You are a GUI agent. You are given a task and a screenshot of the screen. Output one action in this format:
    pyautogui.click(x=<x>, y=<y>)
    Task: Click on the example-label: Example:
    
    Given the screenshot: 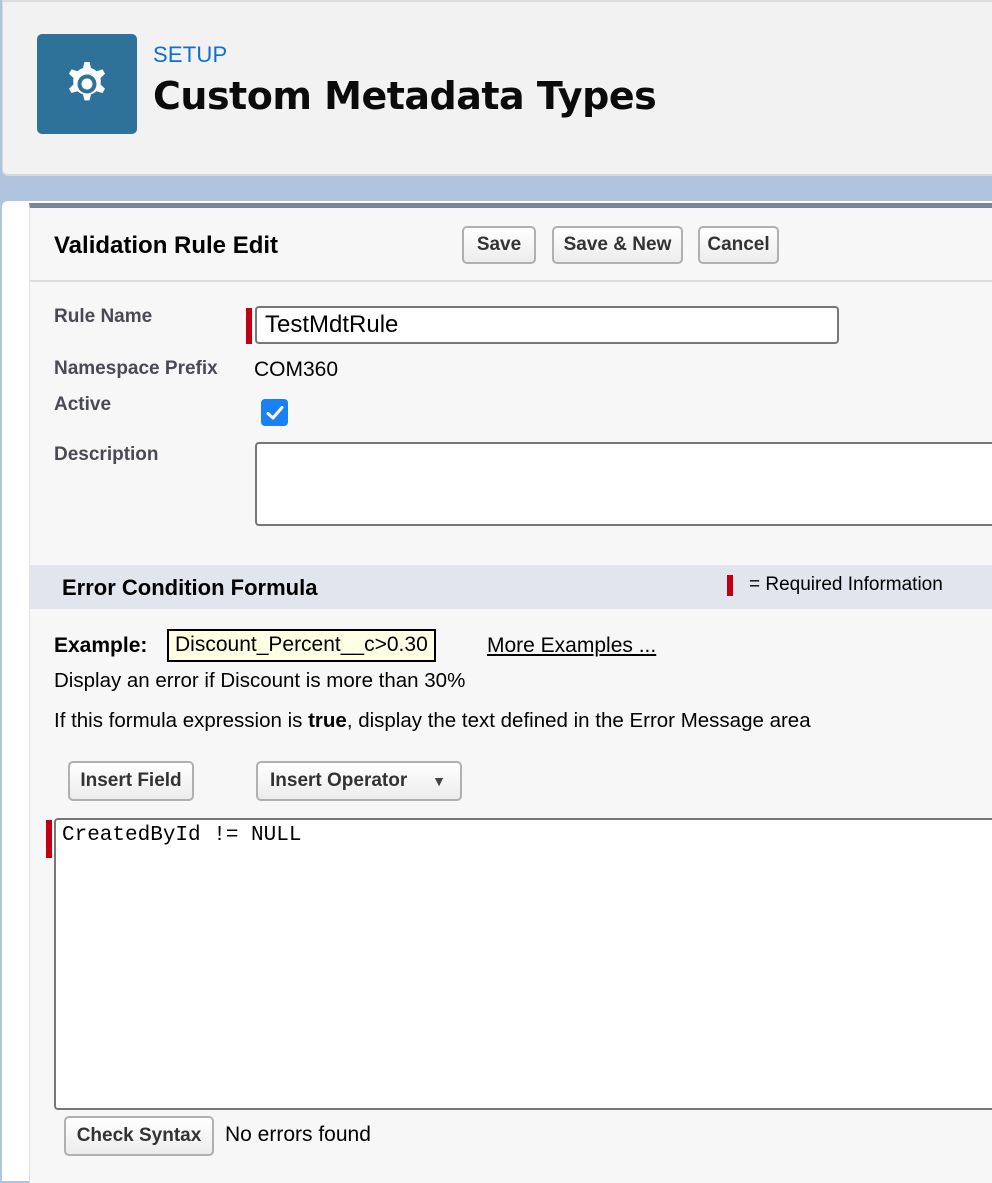 What is the action you would take?
    pyautogui.click(x=101, y=645)
    